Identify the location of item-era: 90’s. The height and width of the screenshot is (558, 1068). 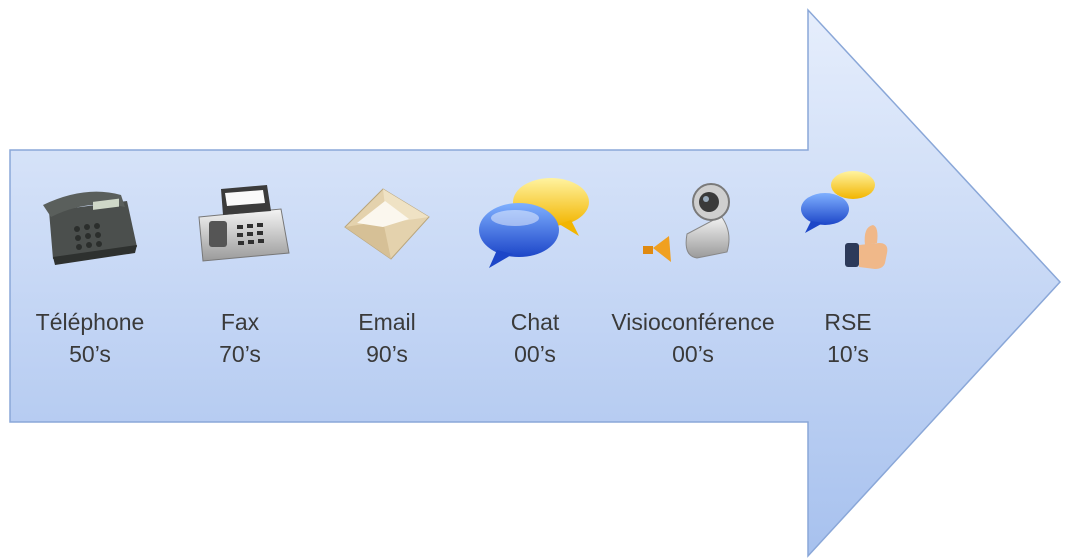
(387, 354).